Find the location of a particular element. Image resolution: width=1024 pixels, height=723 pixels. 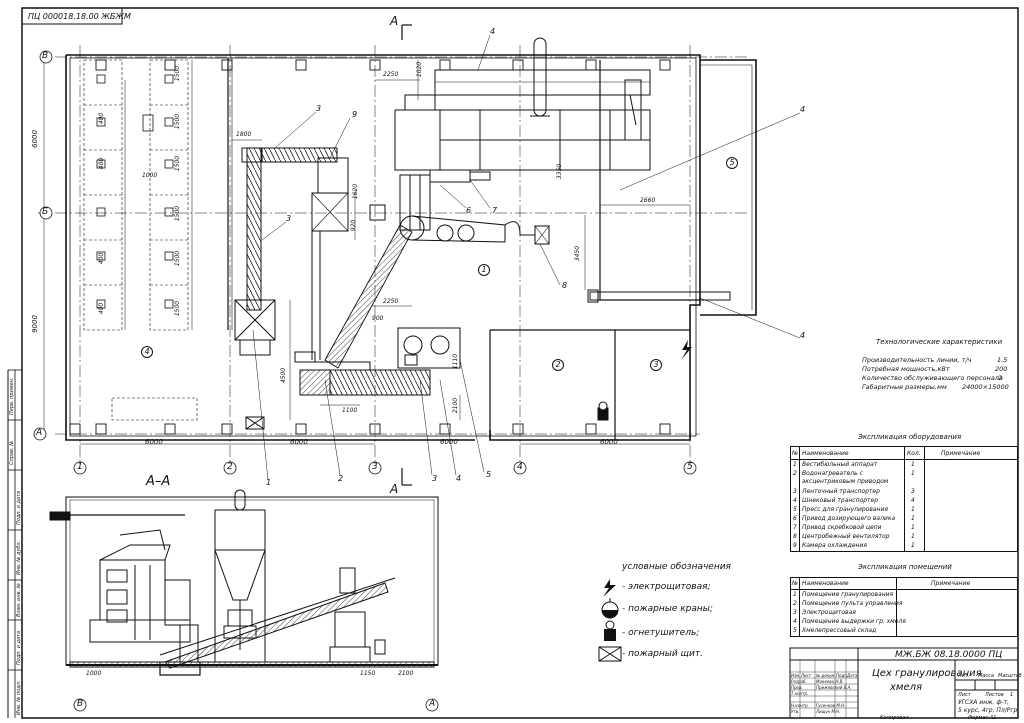

legend-title: условные обозначения is located at coordinates (676, 567).